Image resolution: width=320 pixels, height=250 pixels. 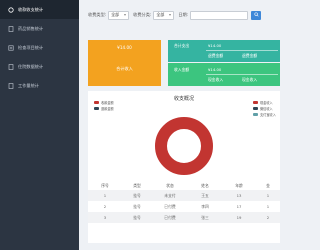 What do you see at coordinates (216, 55) in the screenshot?
I see `refund-amount-label: 退费金额` at bounding box center [216, 55].